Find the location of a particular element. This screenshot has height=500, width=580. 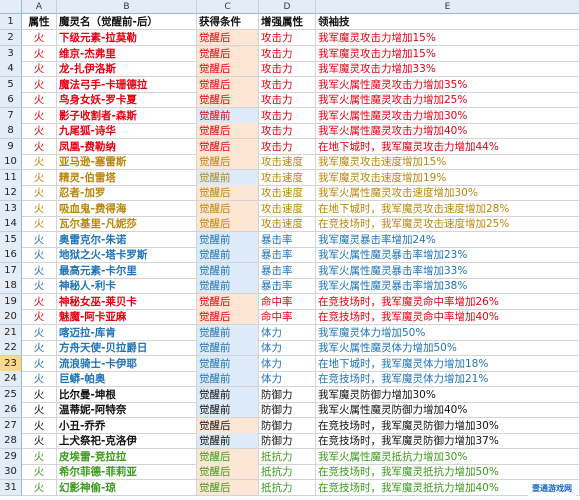

row-number: 13 is located at coordinates (11, 208).